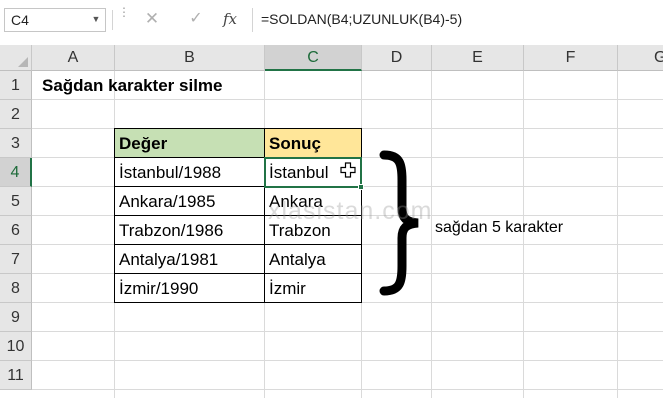  I want to click on row-header-2: 2, so click(16, 114).